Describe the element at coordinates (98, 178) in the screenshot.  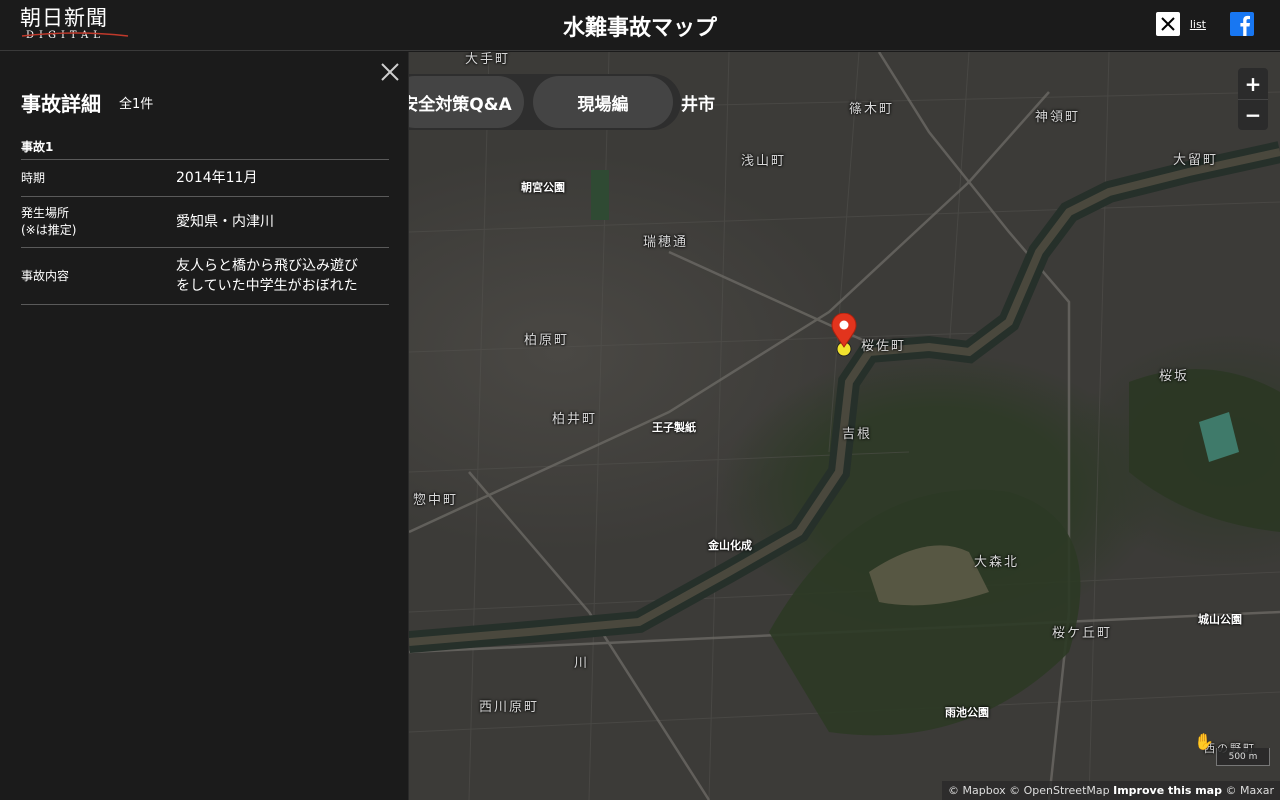
I see `detail-key: 時期` at that location.